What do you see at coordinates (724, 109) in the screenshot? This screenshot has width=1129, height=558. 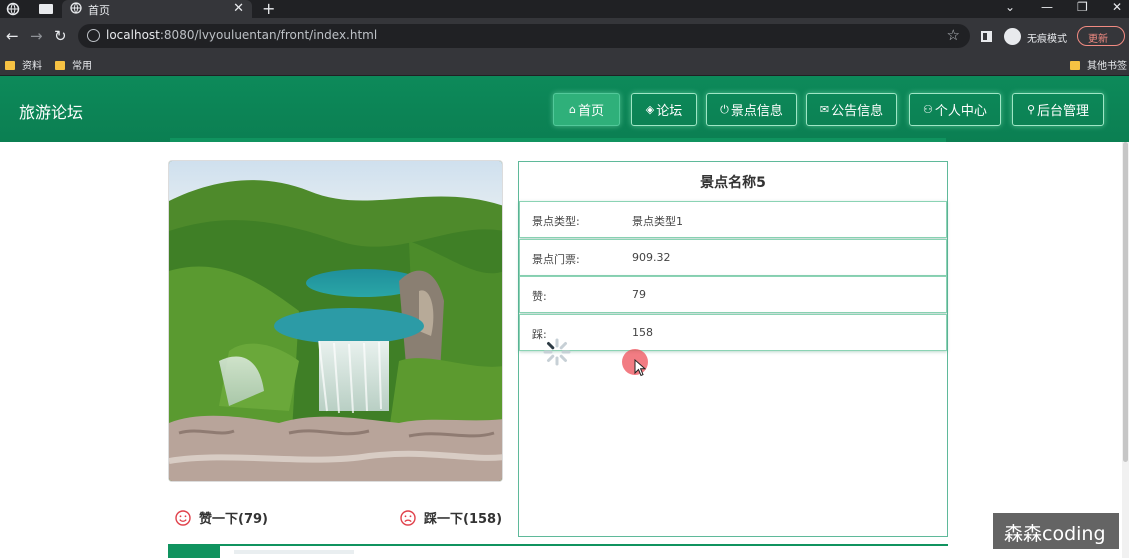 I see `power-icon: ⏻` at bounding box center [724, 109].